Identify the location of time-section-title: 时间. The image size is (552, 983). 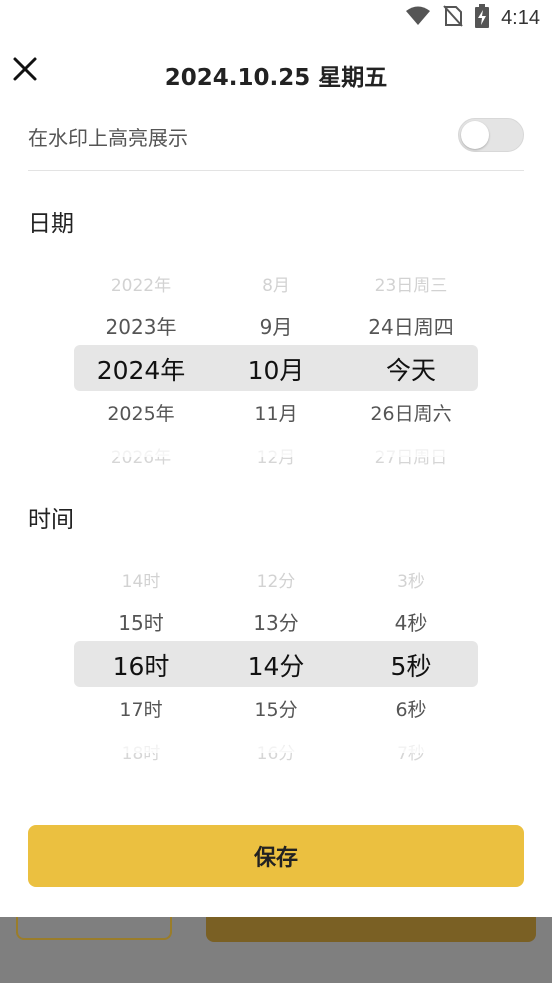
(51, 520).